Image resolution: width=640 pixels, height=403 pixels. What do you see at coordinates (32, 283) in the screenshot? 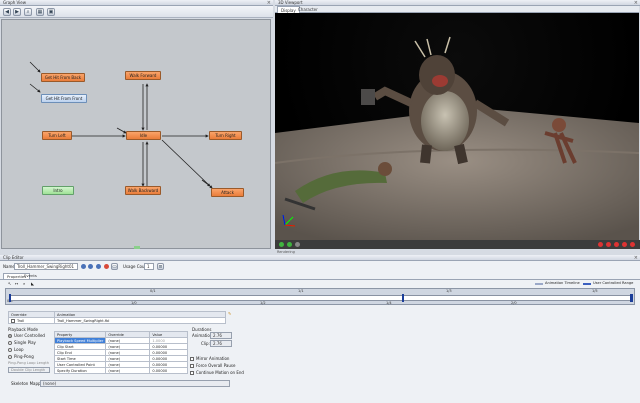
I see `clip-range-icon: ◣` at bounding box center [32, 283].